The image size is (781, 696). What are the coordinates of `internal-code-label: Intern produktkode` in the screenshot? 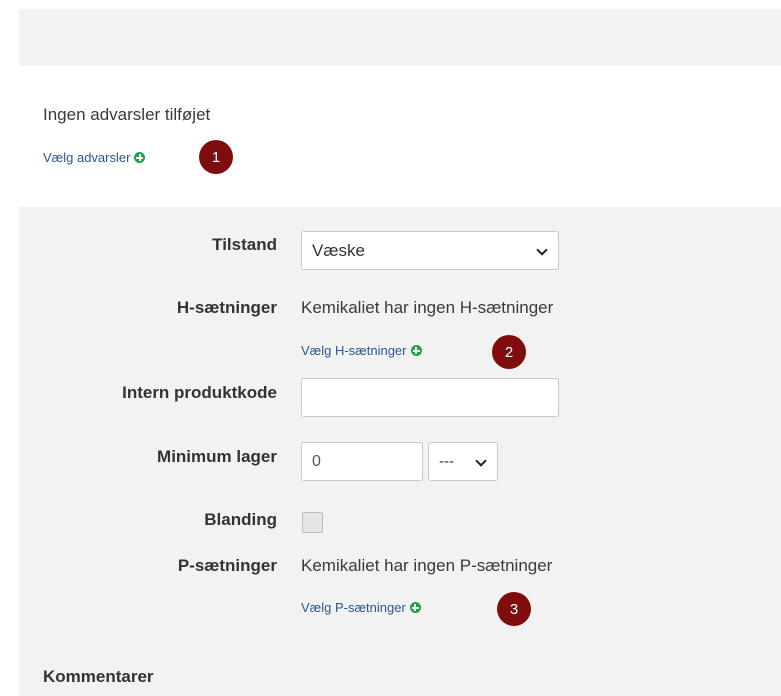 It's located at (199, 392).